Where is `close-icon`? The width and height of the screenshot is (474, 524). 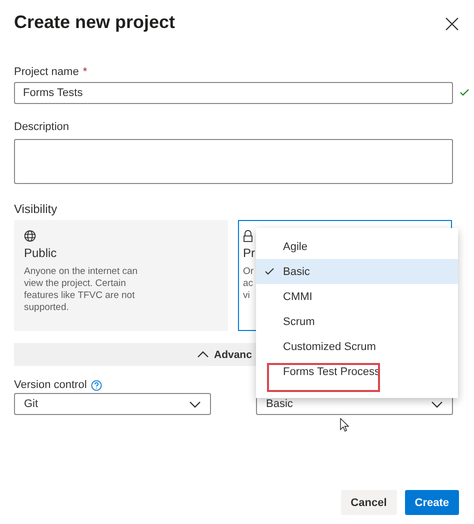 close-icon is located at coordinates (452, 24).